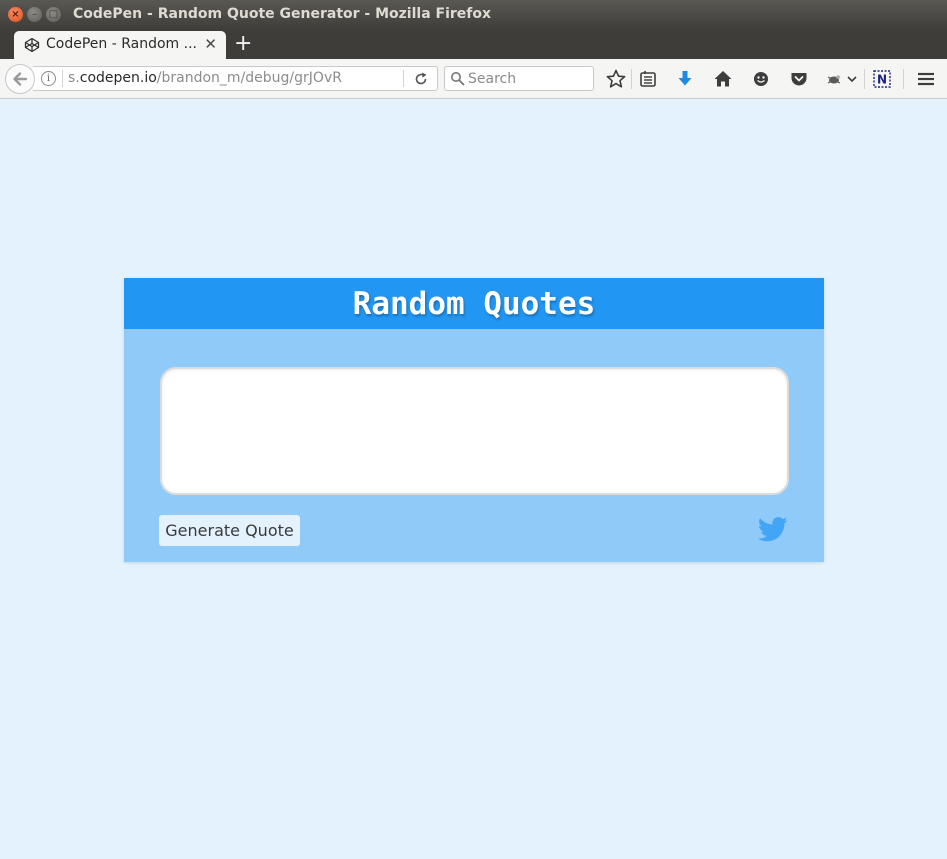 Image resolution: width=947 pixels, height=859 pixels. I want to click on download-icon, so click(685, 79).